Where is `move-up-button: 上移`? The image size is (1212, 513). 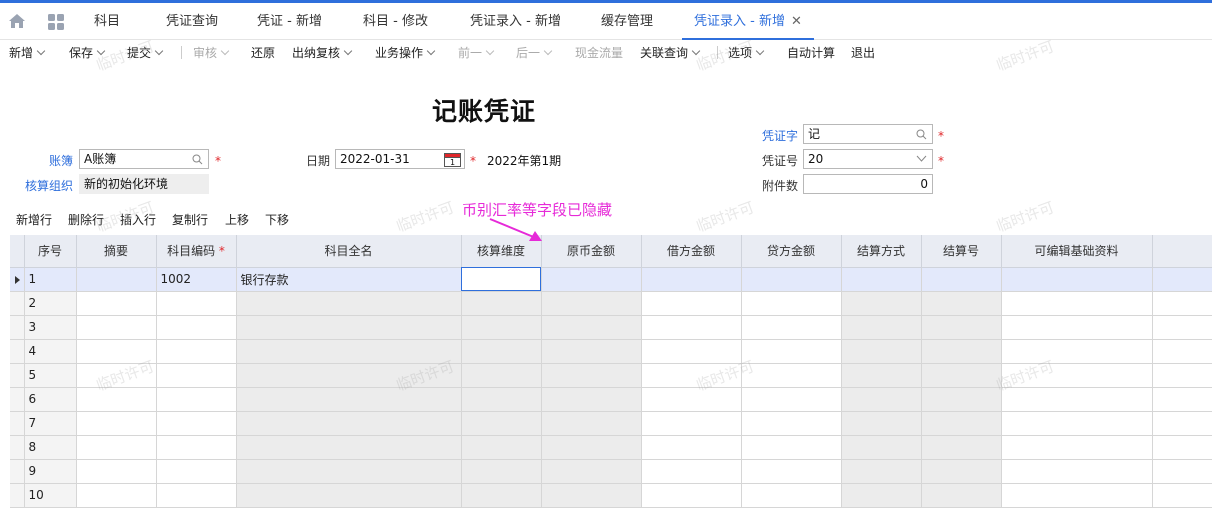 move-up-button: 上移 is located at coordinates (237, 219).